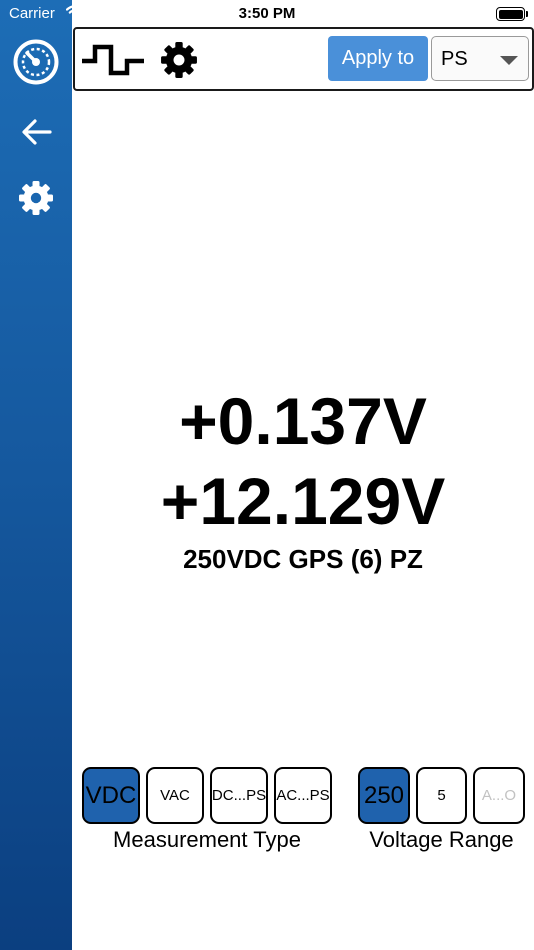 The width and height of the screenshot is (534, 950). I want to click on battery-icon, so click(510, 14).